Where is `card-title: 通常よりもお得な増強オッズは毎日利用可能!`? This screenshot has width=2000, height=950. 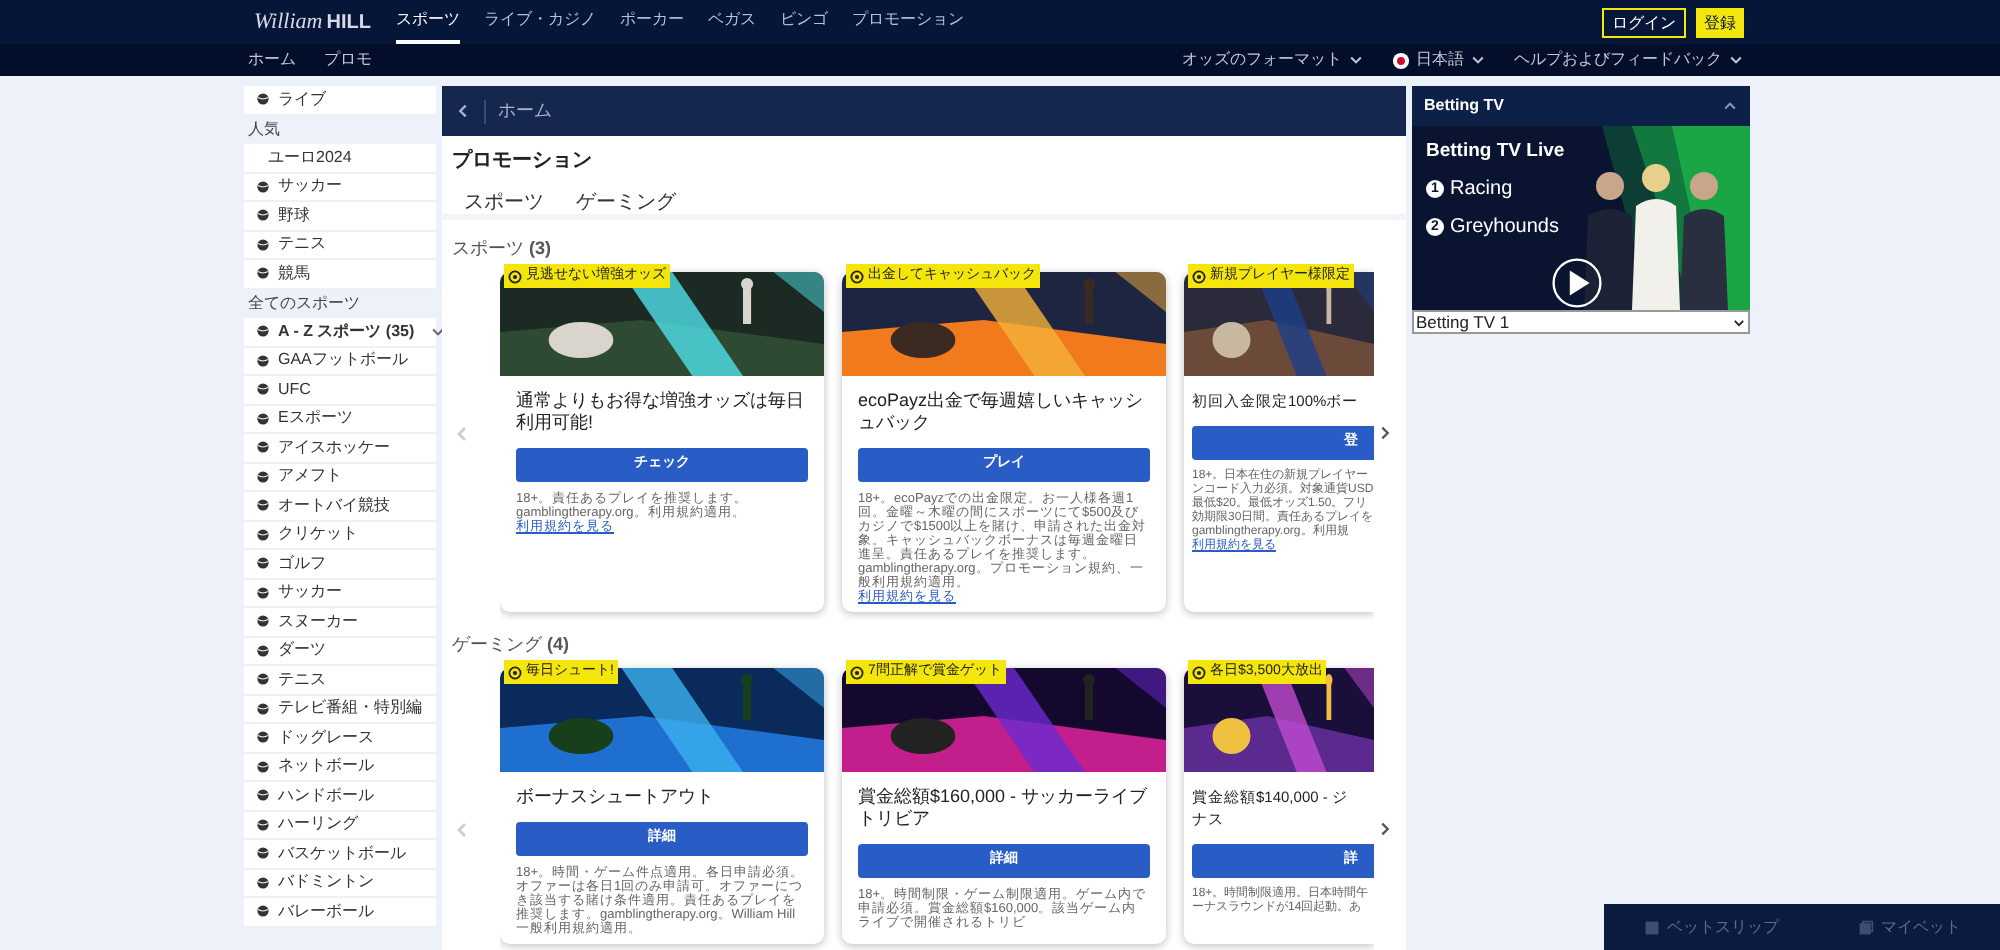 card-title: 通常よりもお得な増強オッズは毎日利用可能! is located at coordinates (661, 412).